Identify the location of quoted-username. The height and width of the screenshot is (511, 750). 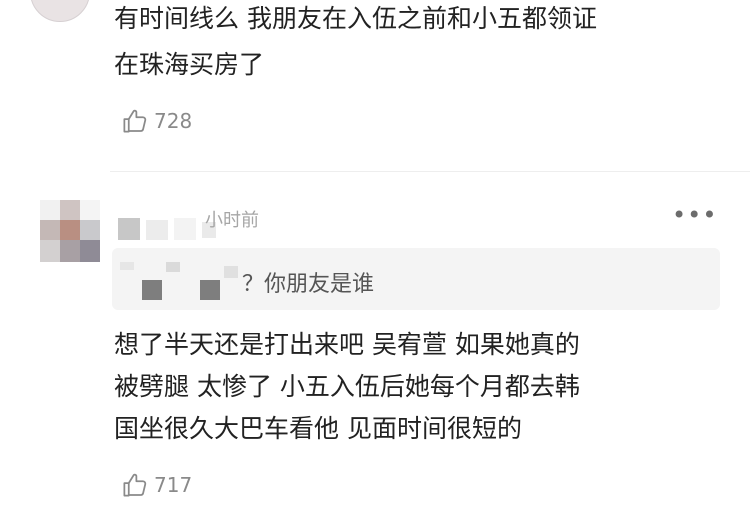
(181, 282).